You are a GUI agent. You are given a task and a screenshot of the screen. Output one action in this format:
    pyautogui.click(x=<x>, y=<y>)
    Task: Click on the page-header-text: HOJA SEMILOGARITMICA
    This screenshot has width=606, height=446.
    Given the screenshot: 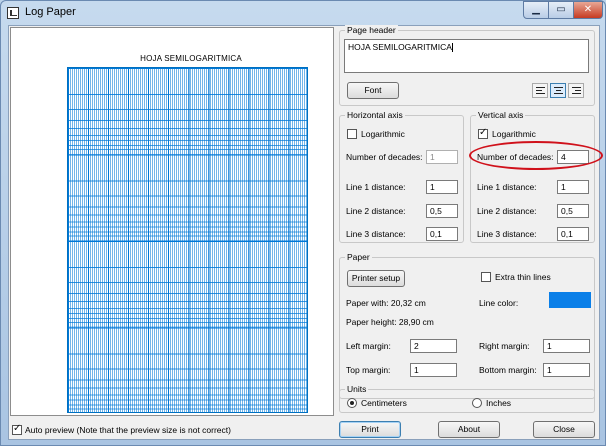 What is the action you would take?
    pyautogui.click(x=466, y=56)
    